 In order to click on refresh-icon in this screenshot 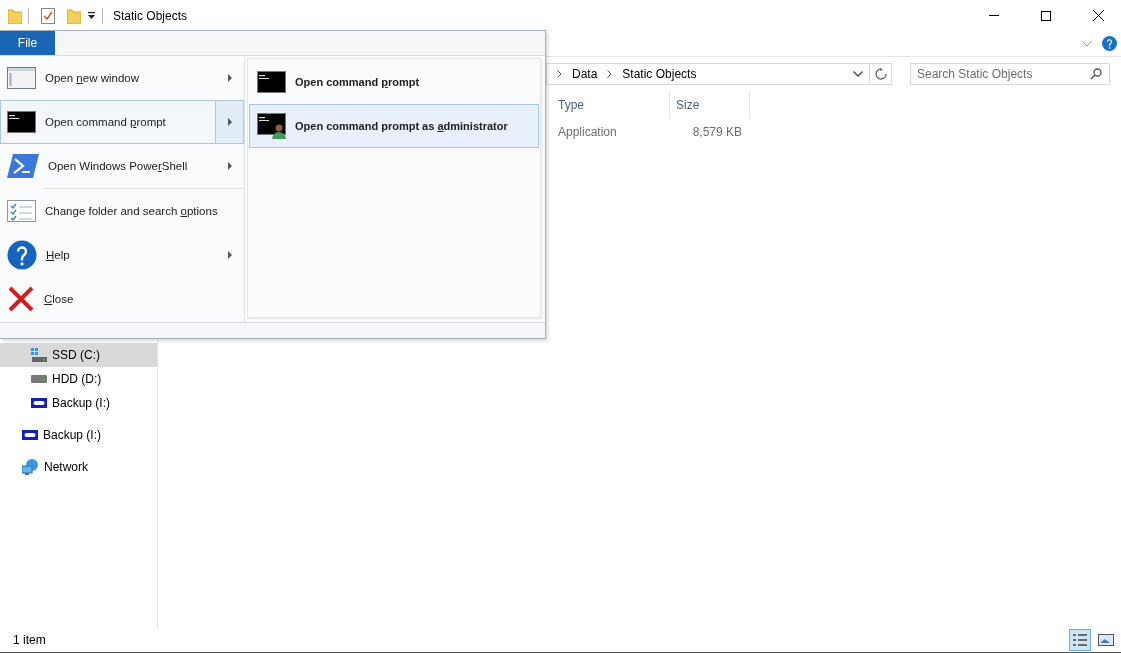, I will do `click(880, 74)`.